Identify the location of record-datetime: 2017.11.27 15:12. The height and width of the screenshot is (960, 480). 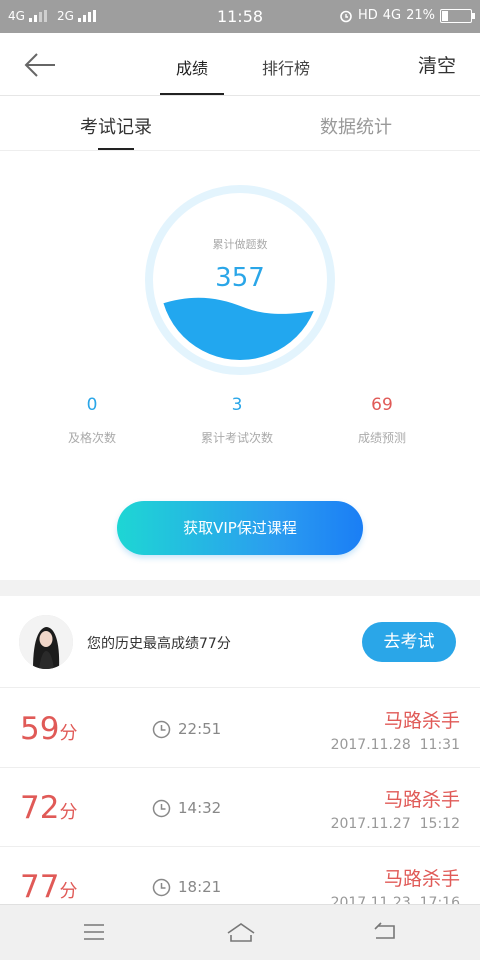
(395, 824).